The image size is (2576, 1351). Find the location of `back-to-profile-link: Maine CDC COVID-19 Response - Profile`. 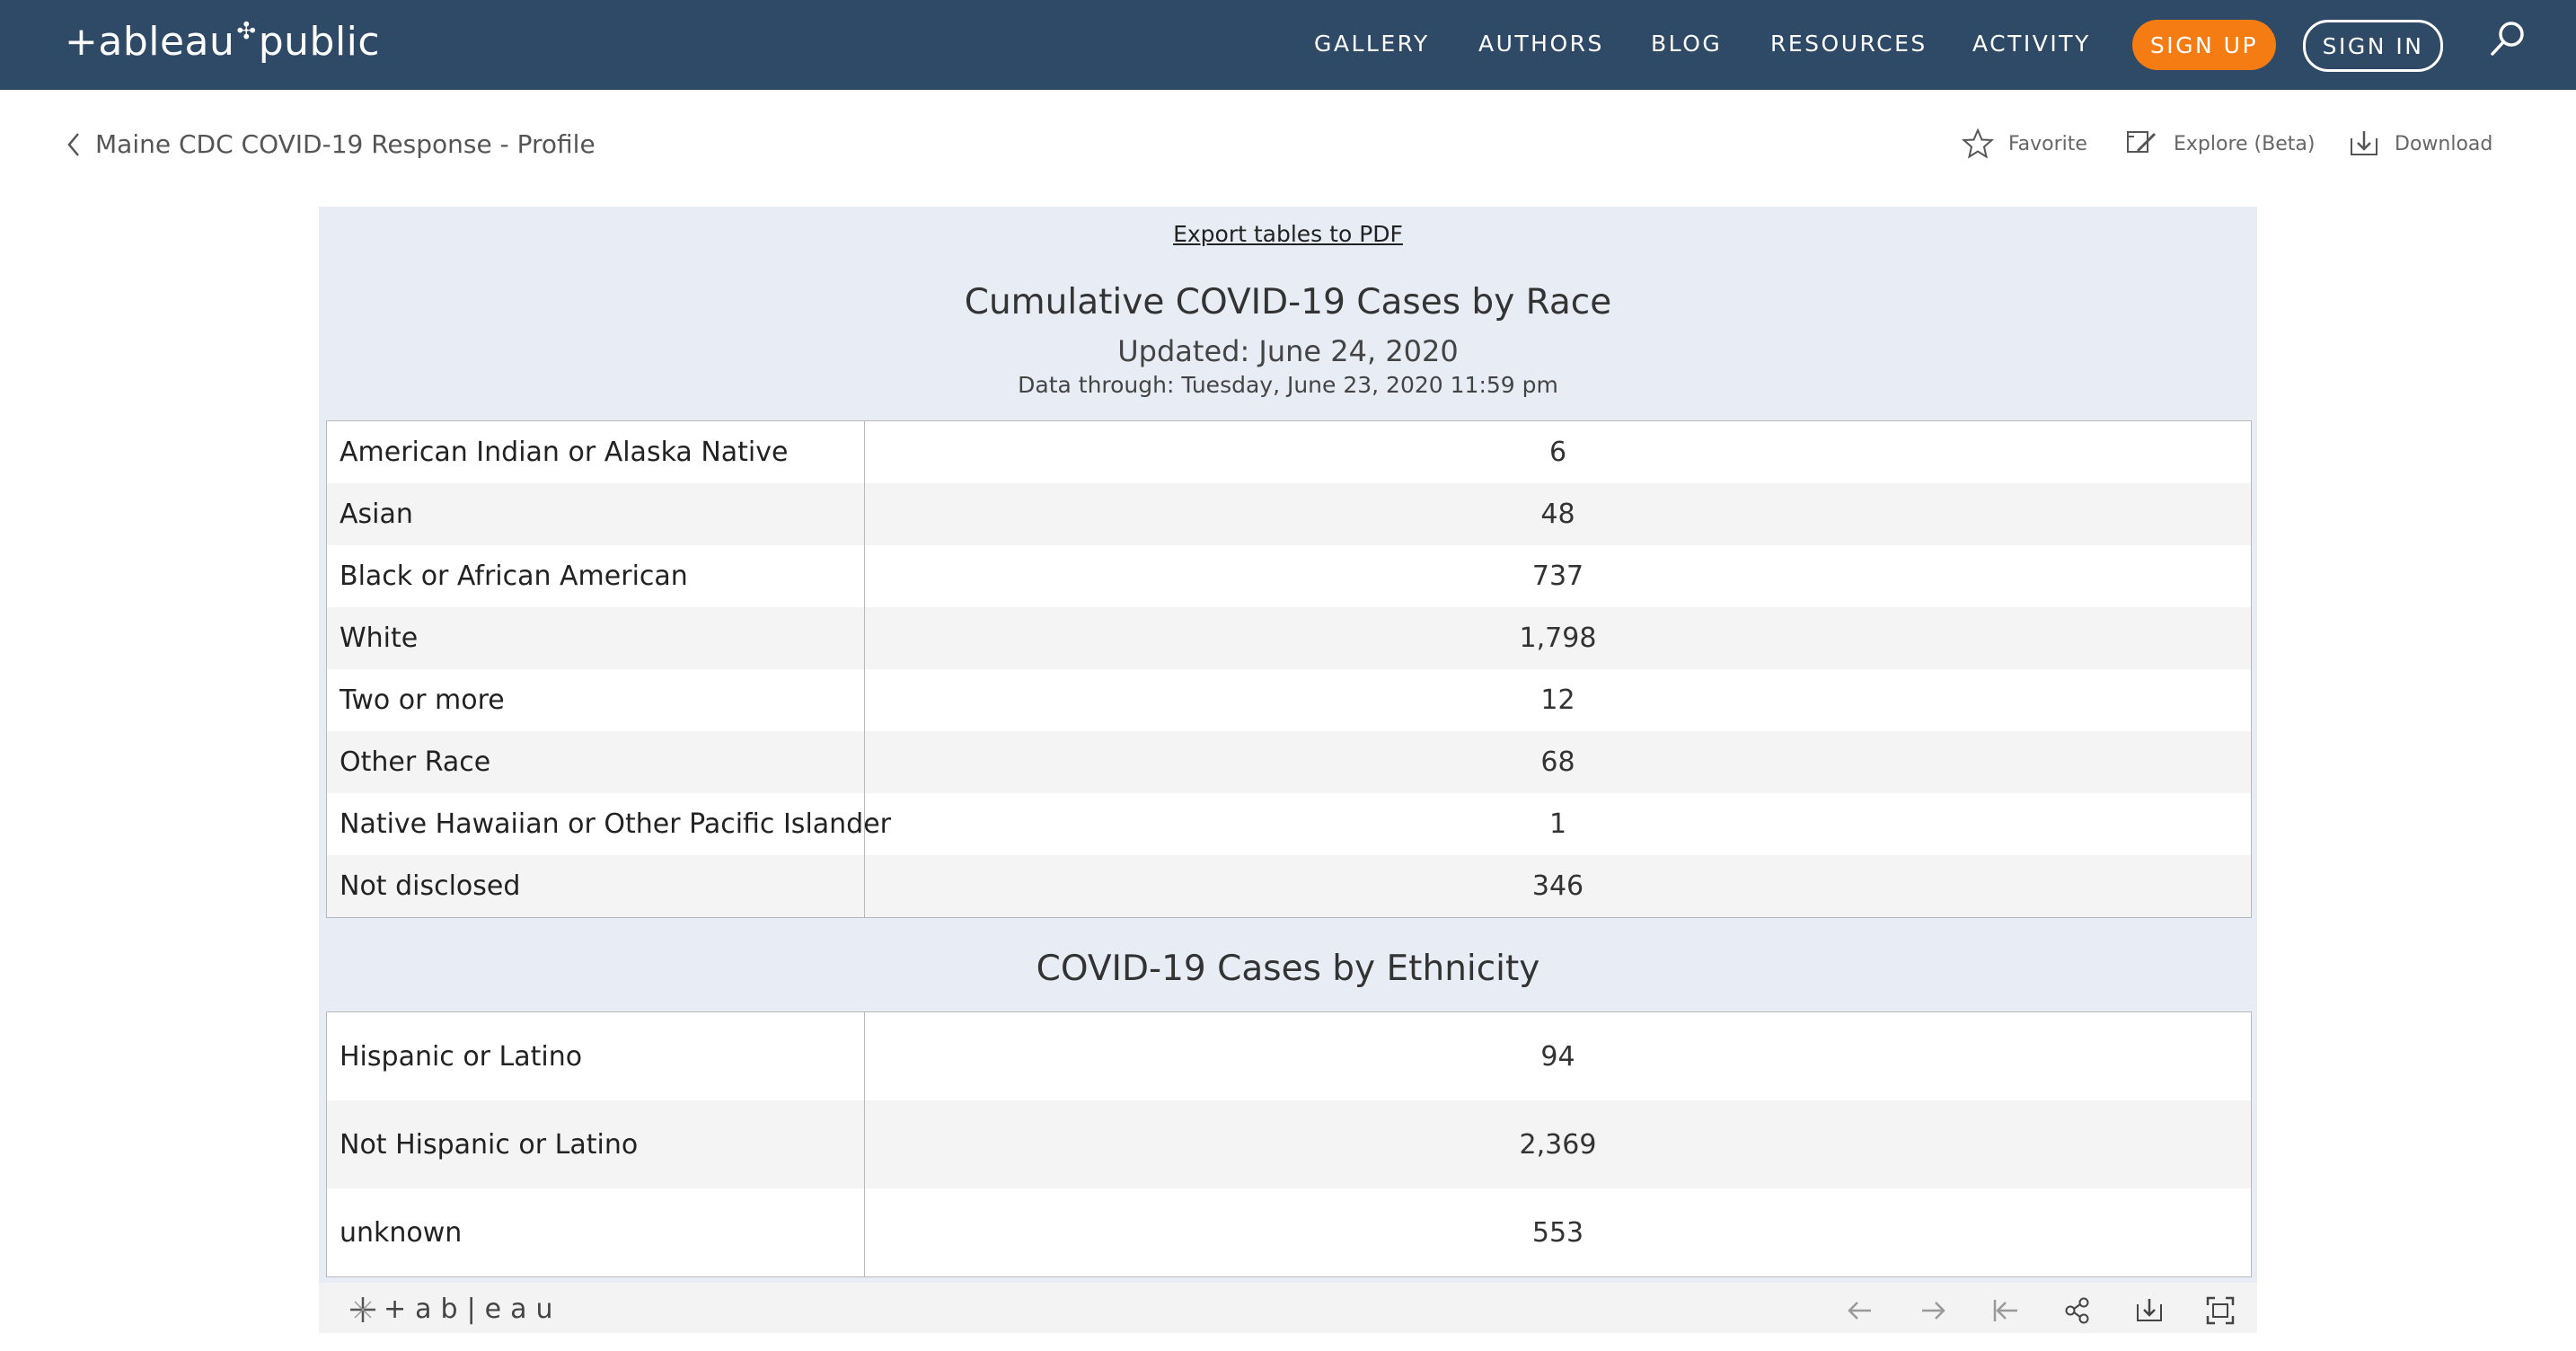

back-to-profile-link: Maine CDC COVID-19 Response - Profile is located at coordinates (330, 144).